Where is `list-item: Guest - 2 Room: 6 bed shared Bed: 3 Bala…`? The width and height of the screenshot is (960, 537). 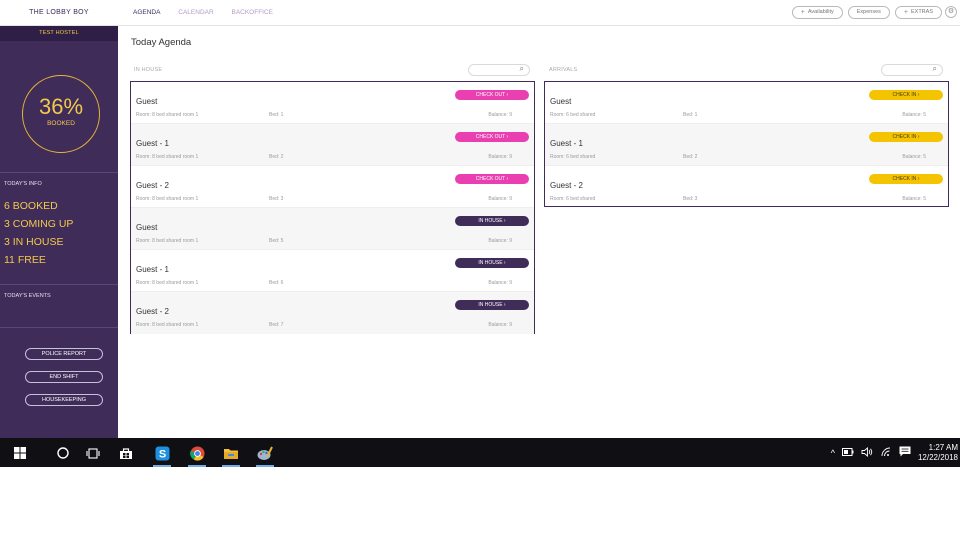
list-item: Guest - 2 Room: 6 bed shared Bed: 3 Bala… is located at coordinates (746, 187).